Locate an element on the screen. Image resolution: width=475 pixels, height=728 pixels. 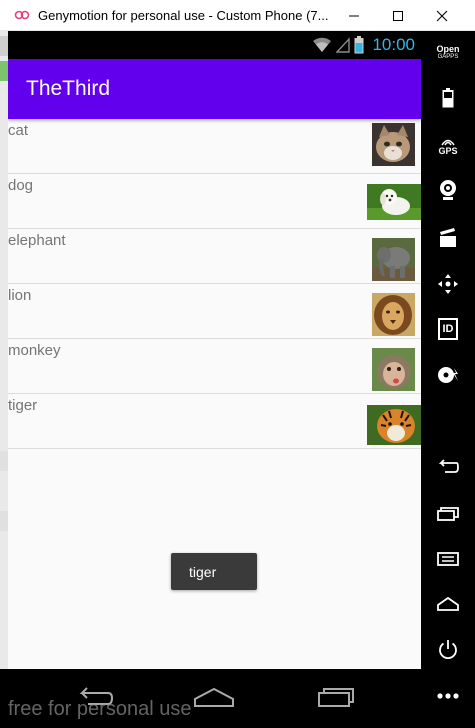
minimize-icon is located at coordinates (354, 15).